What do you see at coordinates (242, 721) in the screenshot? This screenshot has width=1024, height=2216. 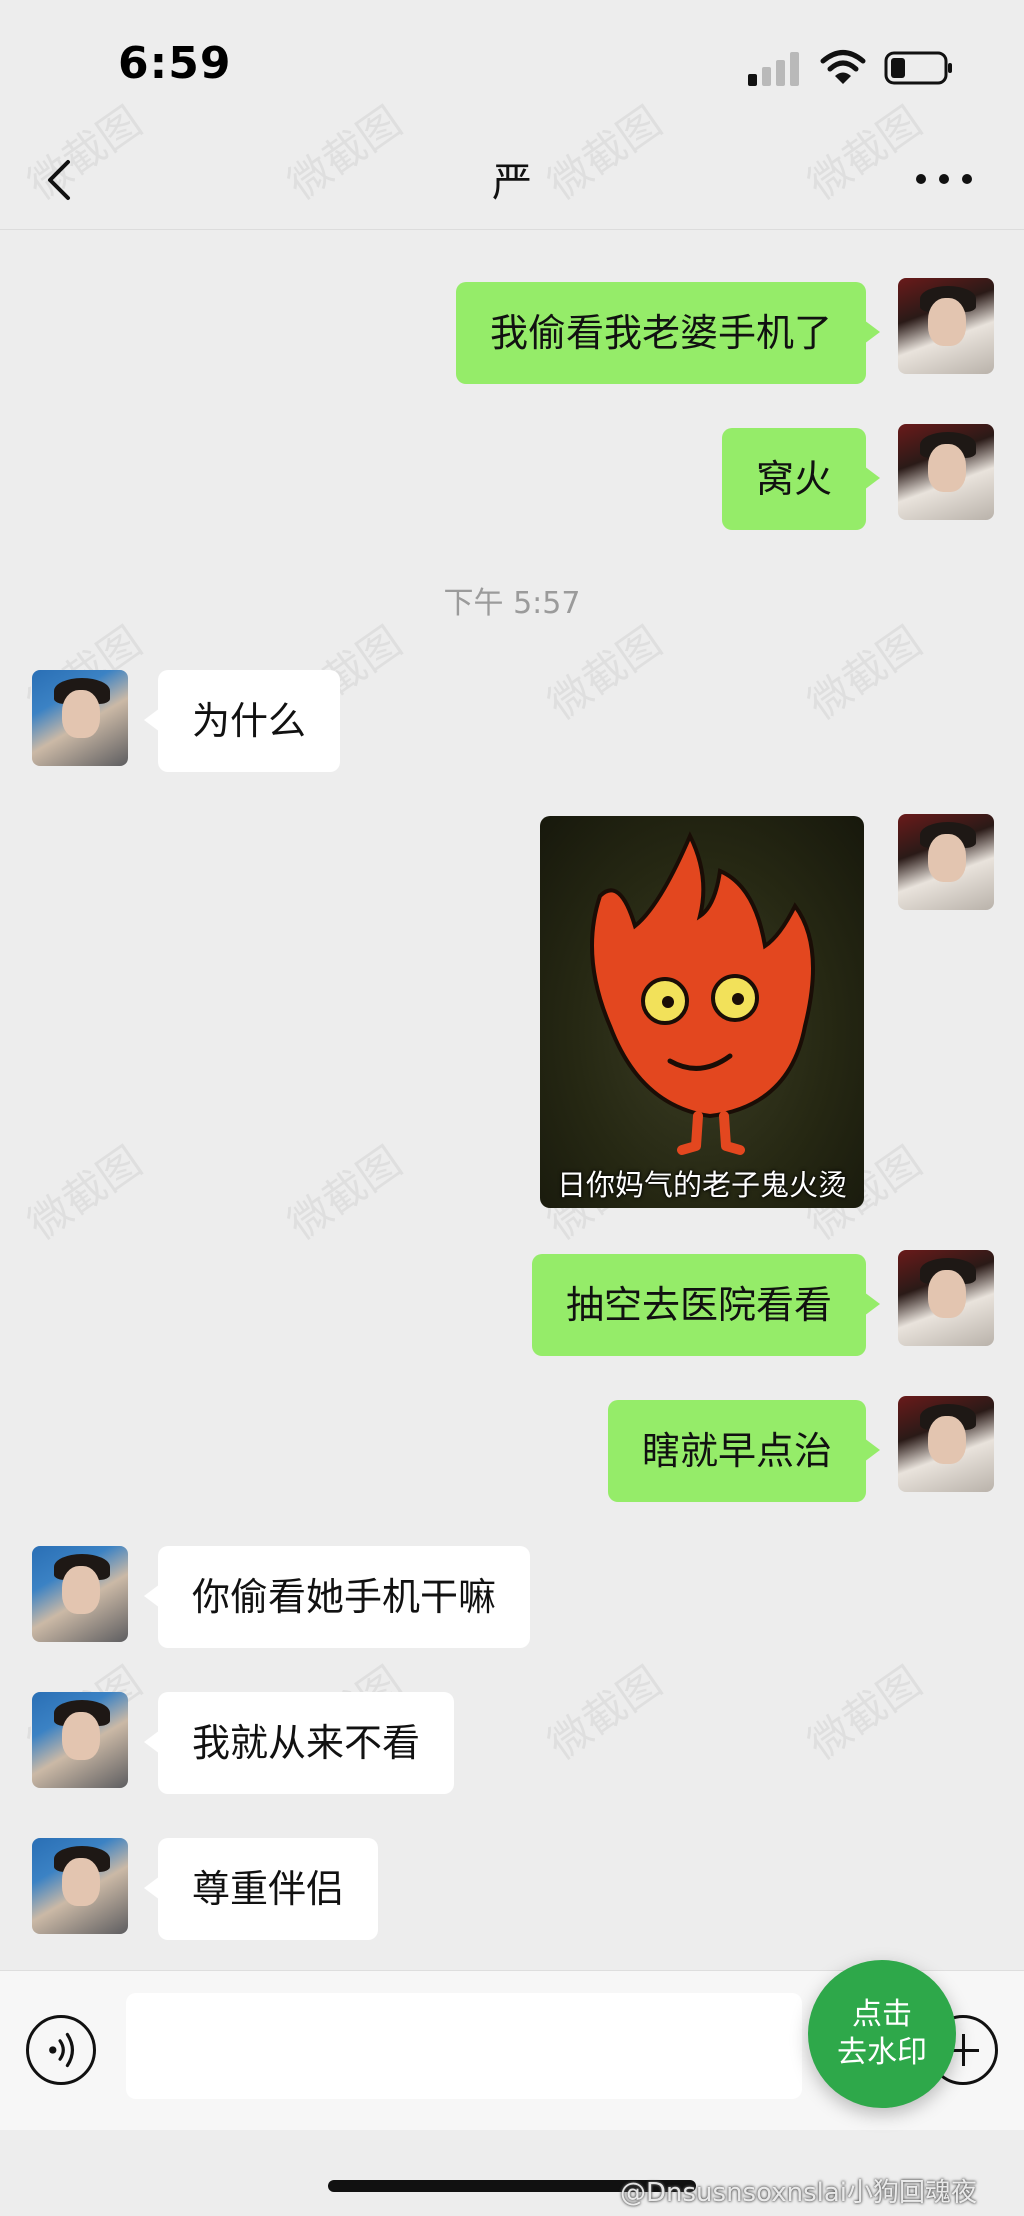 I see `message-bubble: 为什么` at bounding box center [242, 721].